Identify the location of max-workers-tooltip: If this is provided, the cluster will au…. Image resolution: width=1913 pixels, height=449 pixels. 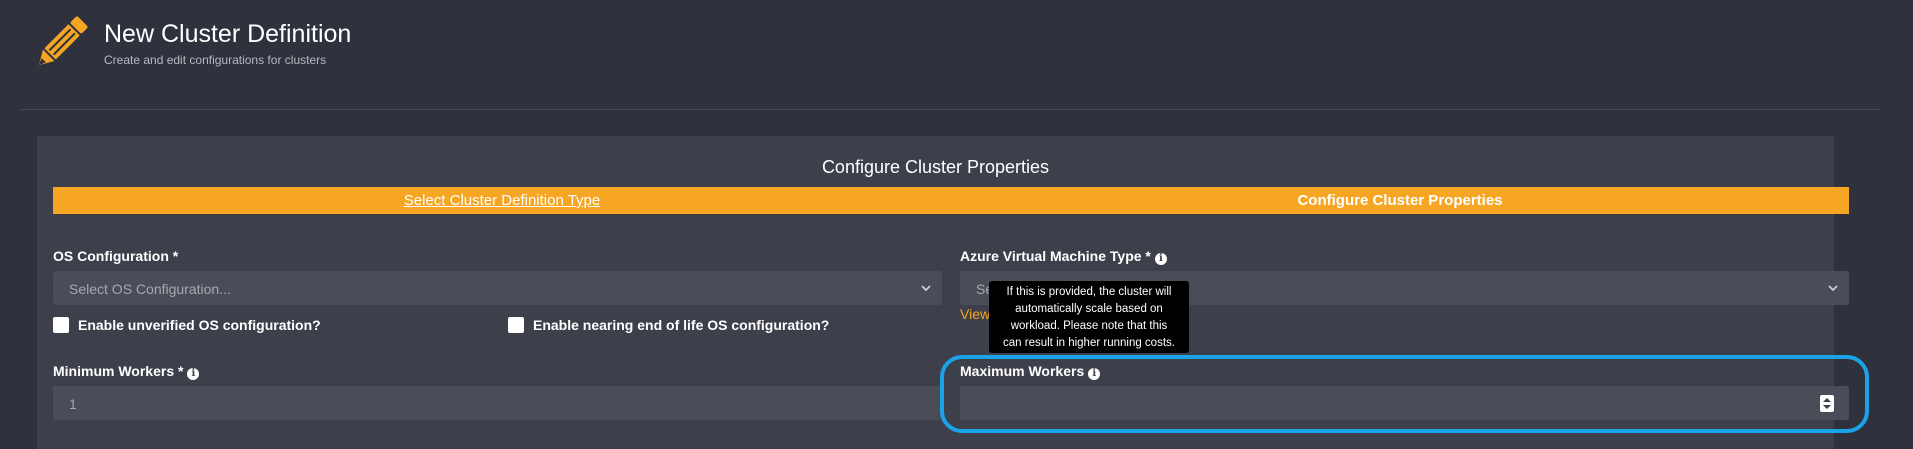
(1089, 317).